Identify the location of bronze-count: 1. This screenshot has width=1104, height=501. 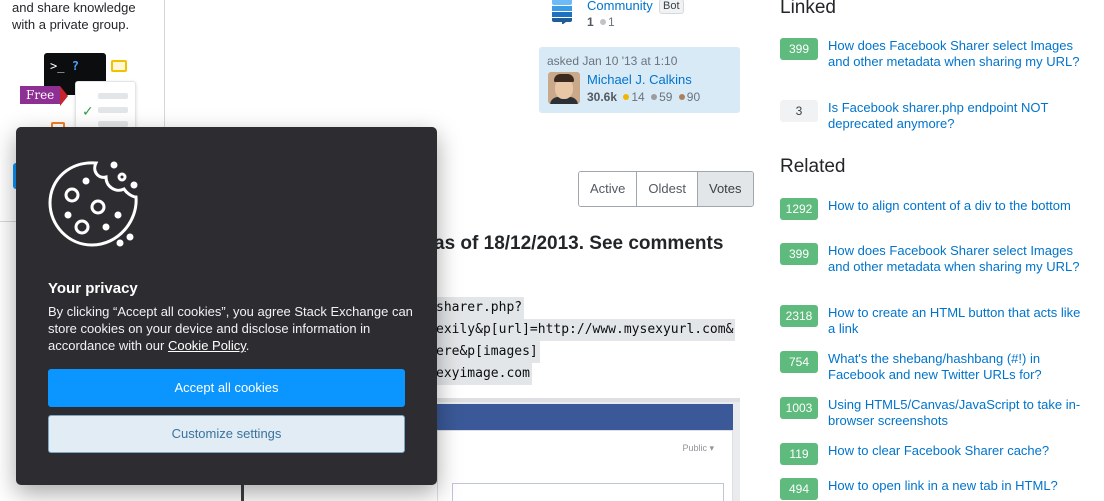
(611, 22).